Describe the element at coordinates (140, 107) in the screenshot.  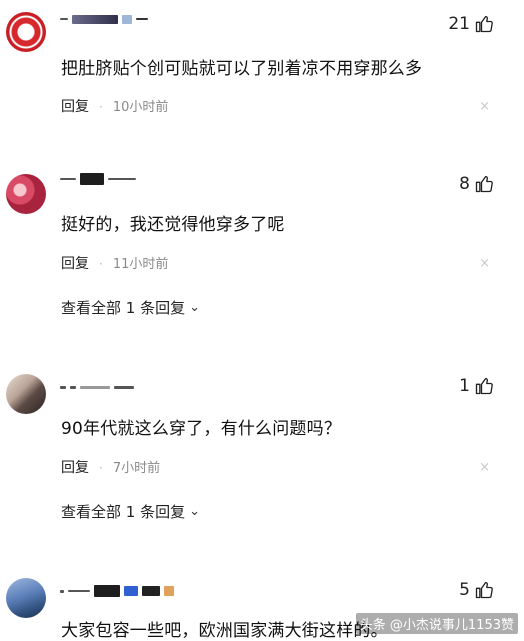
I see `timestamp: 10小时前` at that location.